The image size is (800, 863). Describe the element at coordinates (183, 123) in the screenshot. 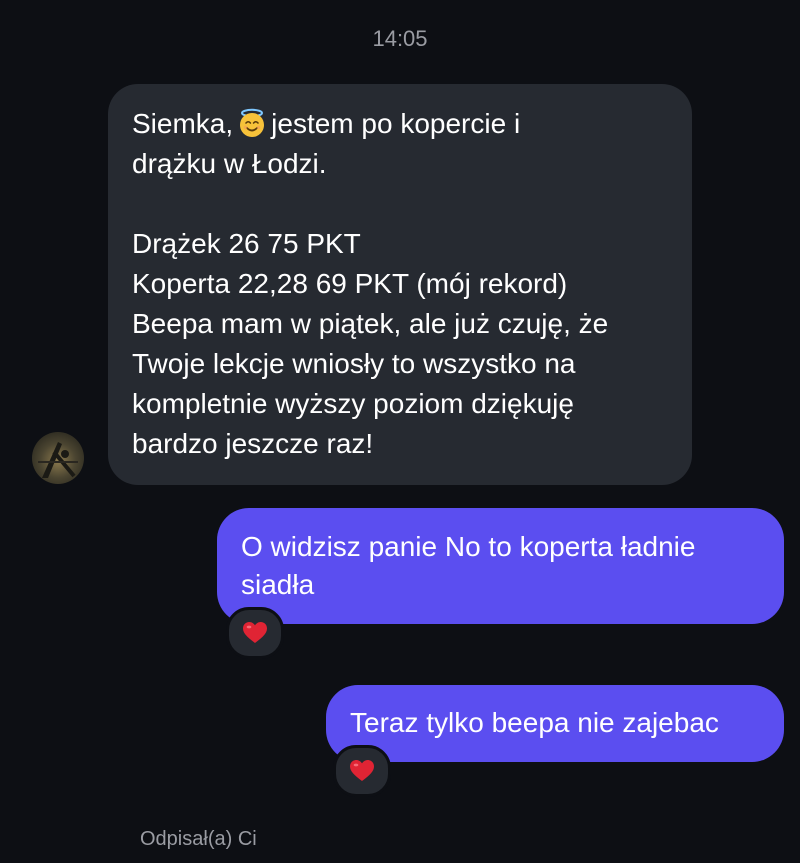

I see `message-text: Siemka,` at that location.